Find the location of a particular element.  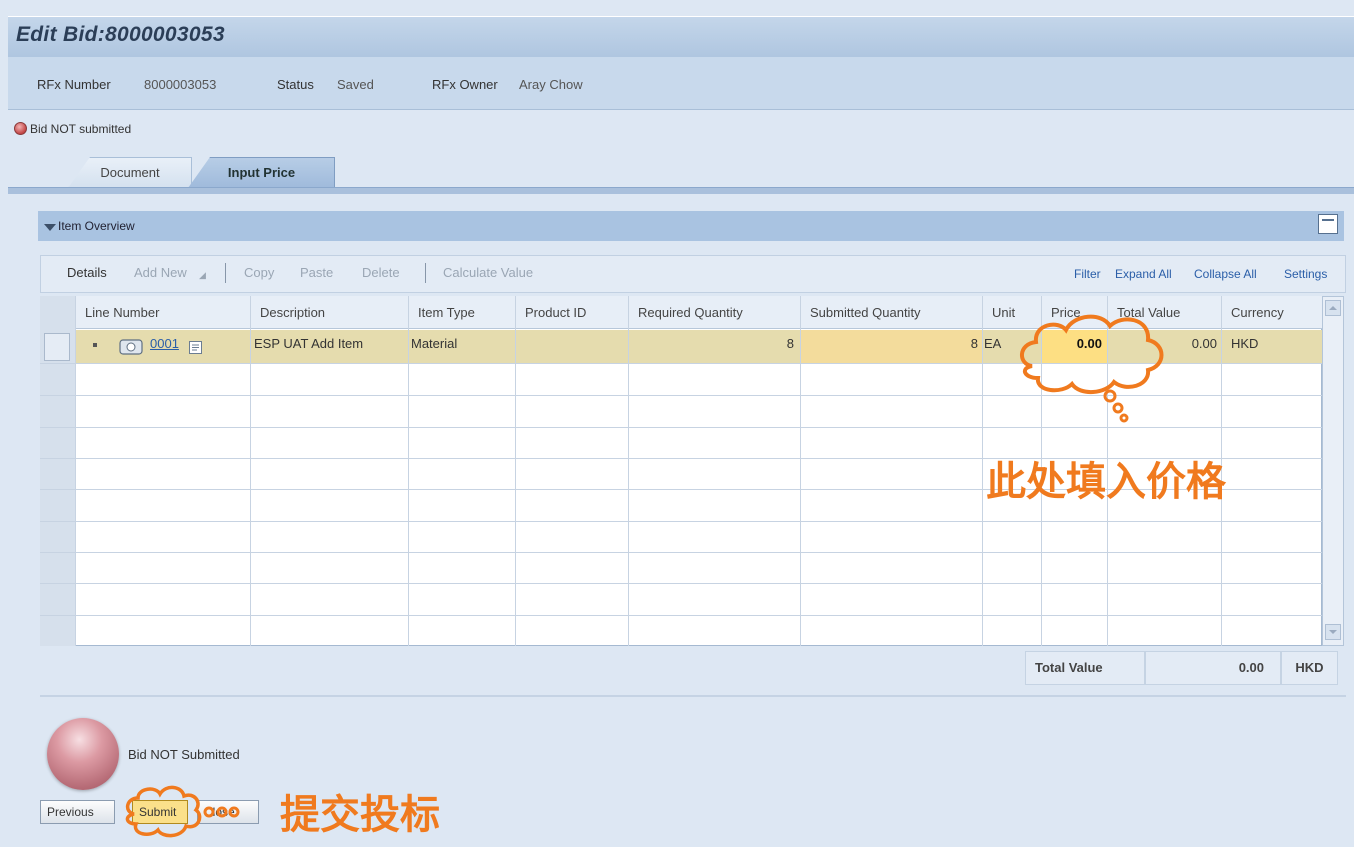

col-submitted-quantity: Submitted Quantity is located at coordinates (891, 312).